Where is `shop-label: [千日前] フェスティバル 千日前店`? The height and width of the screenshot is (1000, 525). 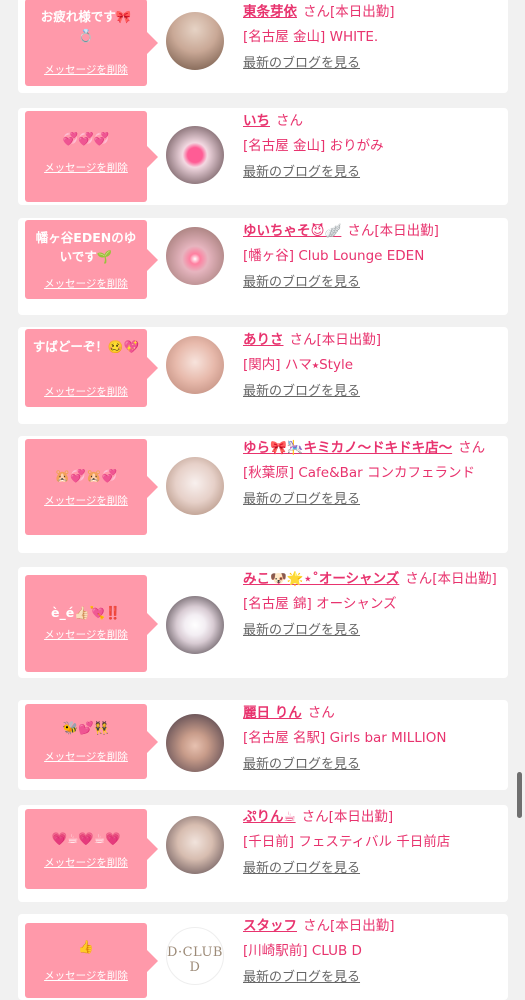
shop-label: [千日前] フェスティバル 千日前店 is located at coordinates (347, 842).